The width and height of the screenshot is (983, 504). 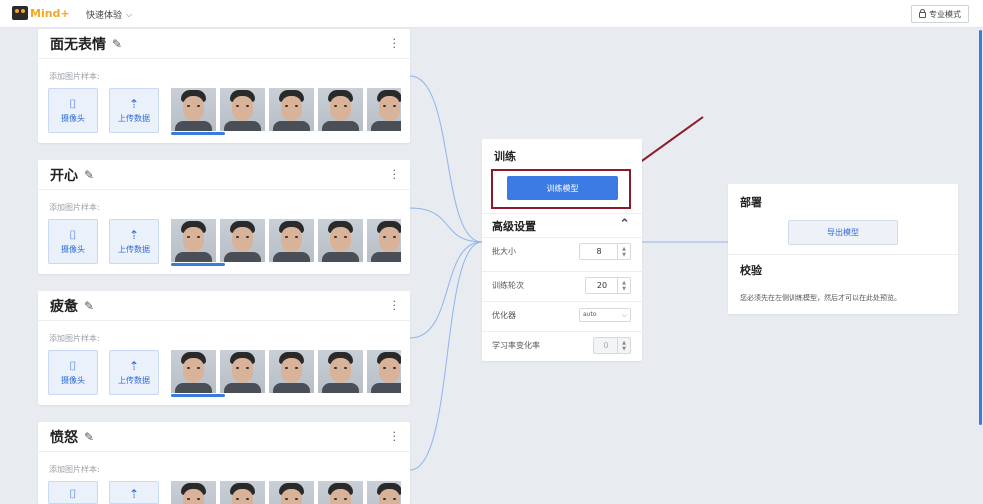 What do you see at coordinates (561, 189) in the screenshot?
I see `annotation-highlight-box` at bounding box center [561, 189].